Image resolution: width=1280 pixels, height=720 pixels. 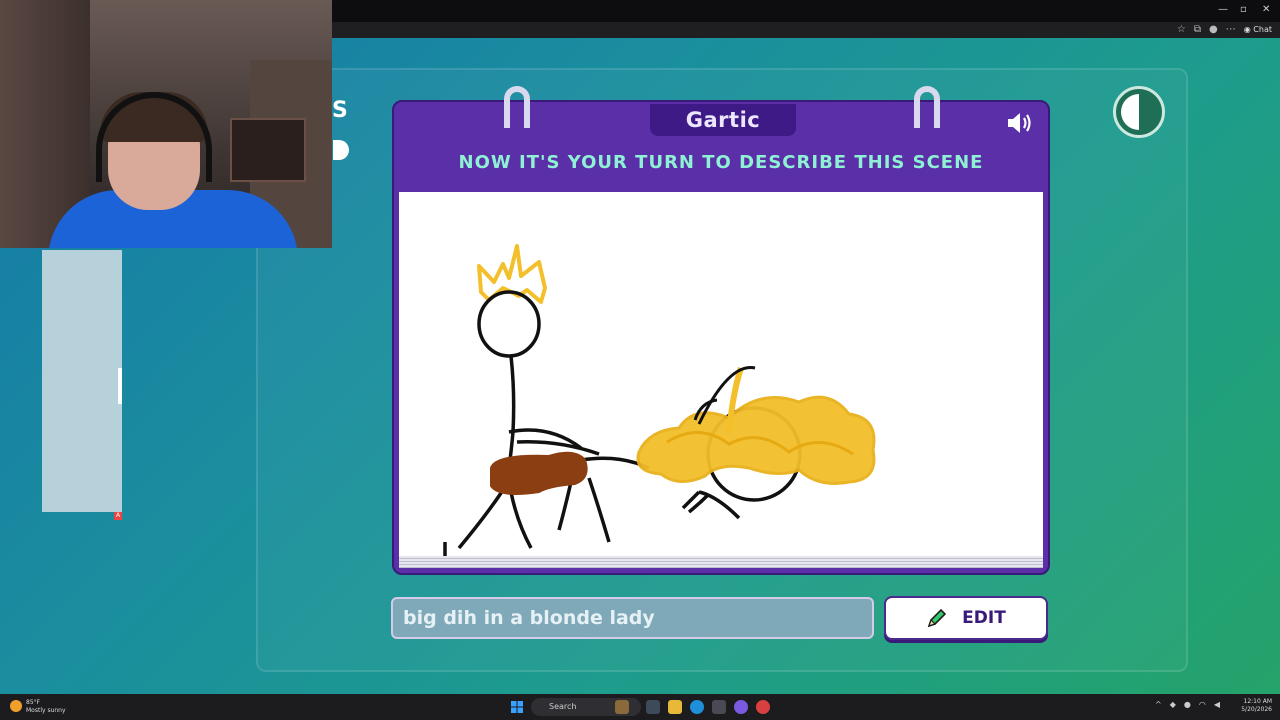 I want to click on hair-shape, so click(x=756, y=440).